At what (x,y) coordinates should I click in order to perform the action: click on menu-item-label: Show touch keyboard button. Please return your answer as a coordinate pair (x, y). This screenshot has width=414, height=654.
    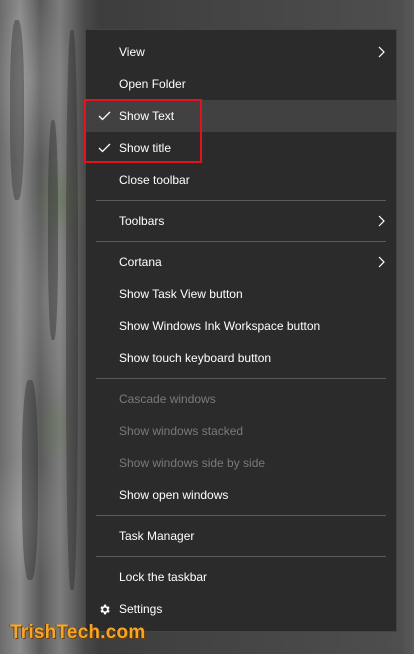
    Looking at the image, I should click on (195, 358).